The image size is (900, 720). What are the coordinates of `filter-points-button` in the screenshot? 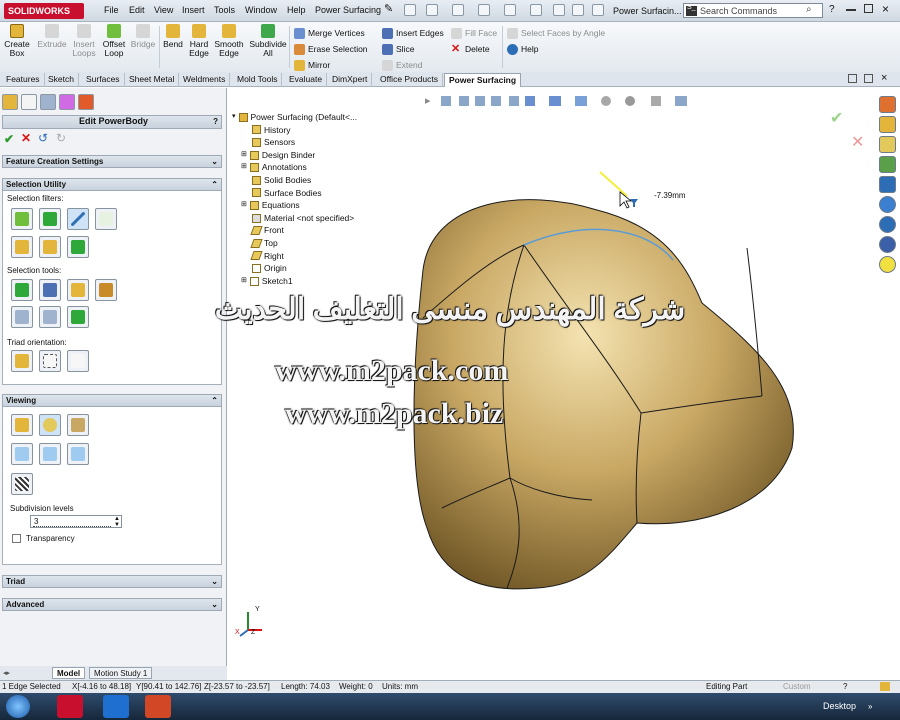 It's located at (106, 219).